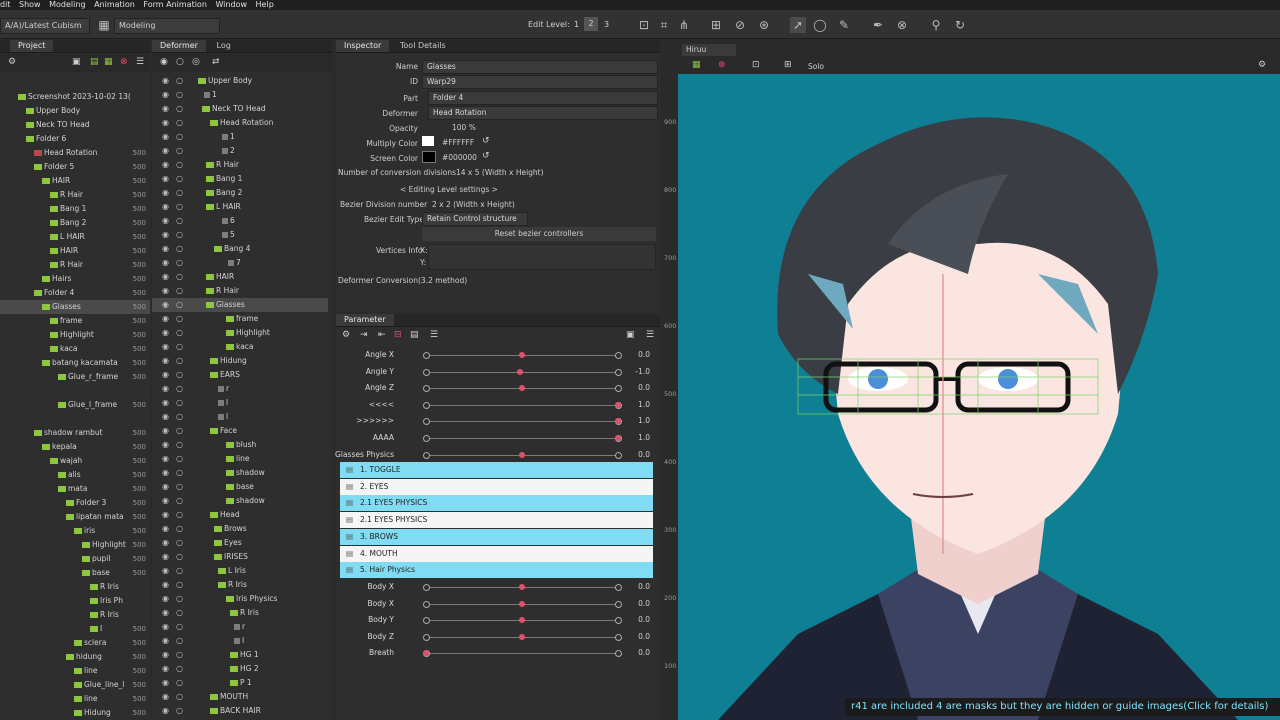 Image resolution: width=1280 pixels, height=720 pixels. Describe the element at coordinates (240, 375) in the screenshot. I see `deformer-tree-row: ◉ ○ EARS` at that location.